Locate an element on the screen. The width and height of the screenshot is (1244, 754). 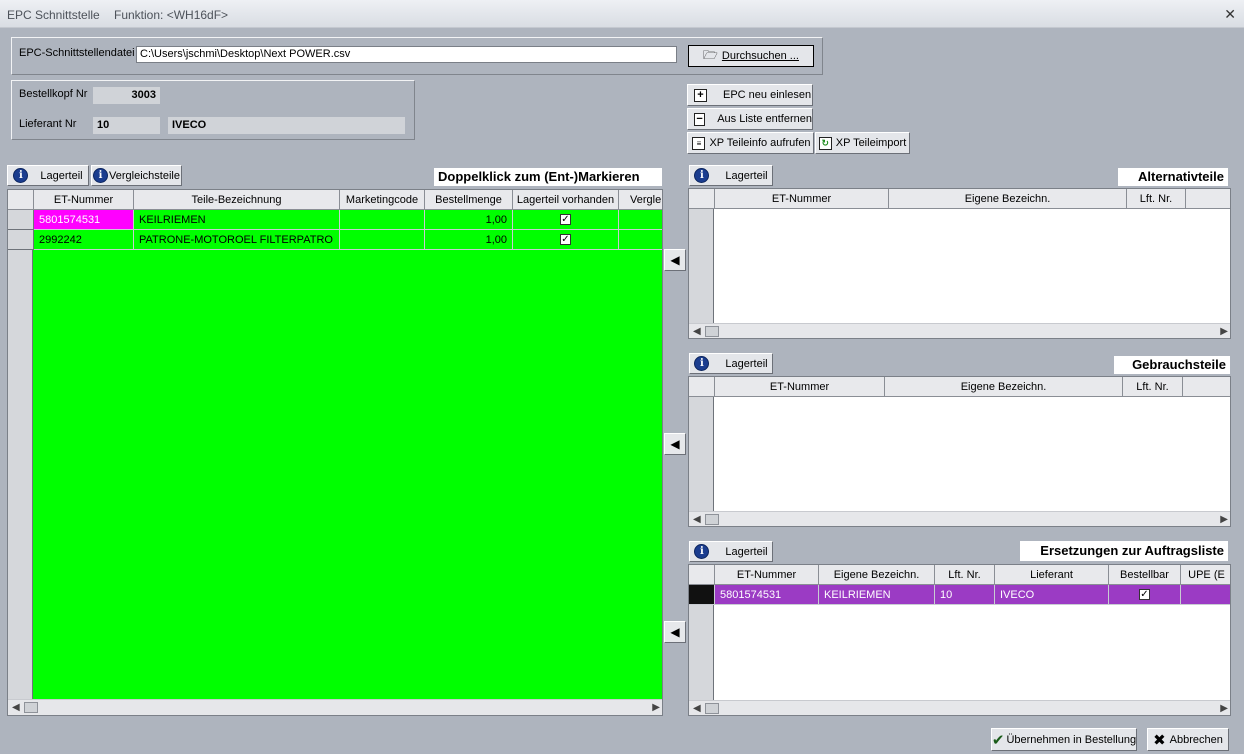
col-header: Bestellbar is located at coordinates (1145, 574).